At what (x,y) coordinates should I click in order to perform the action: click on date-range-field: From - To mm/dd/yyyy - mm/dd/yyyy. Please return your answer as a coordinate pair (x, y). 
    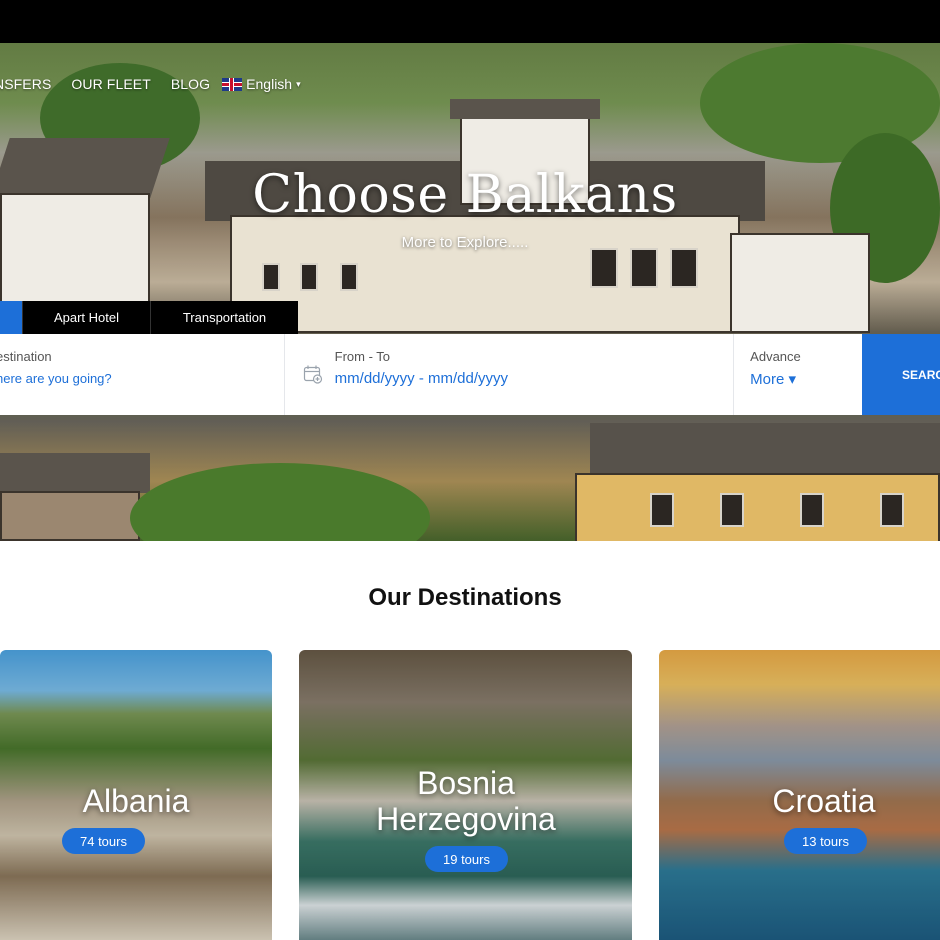
    Looking at the image, I should click on (510, 374).